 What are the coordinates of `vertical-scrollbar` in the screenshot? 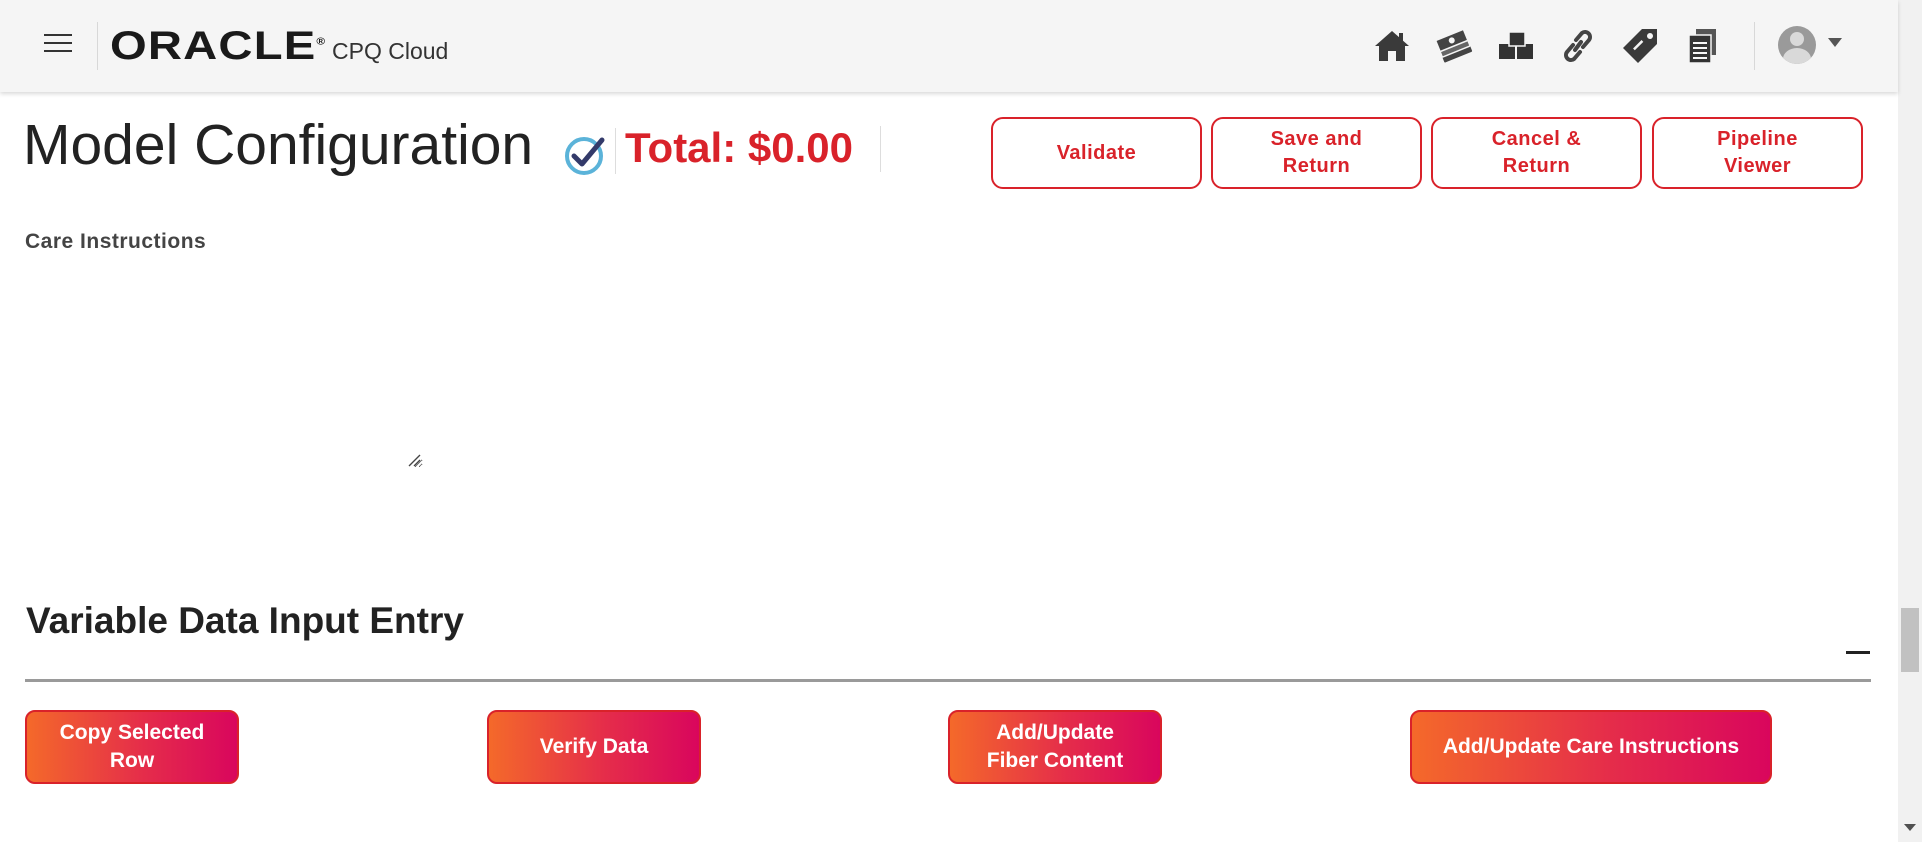 It's located at (1910, 421).